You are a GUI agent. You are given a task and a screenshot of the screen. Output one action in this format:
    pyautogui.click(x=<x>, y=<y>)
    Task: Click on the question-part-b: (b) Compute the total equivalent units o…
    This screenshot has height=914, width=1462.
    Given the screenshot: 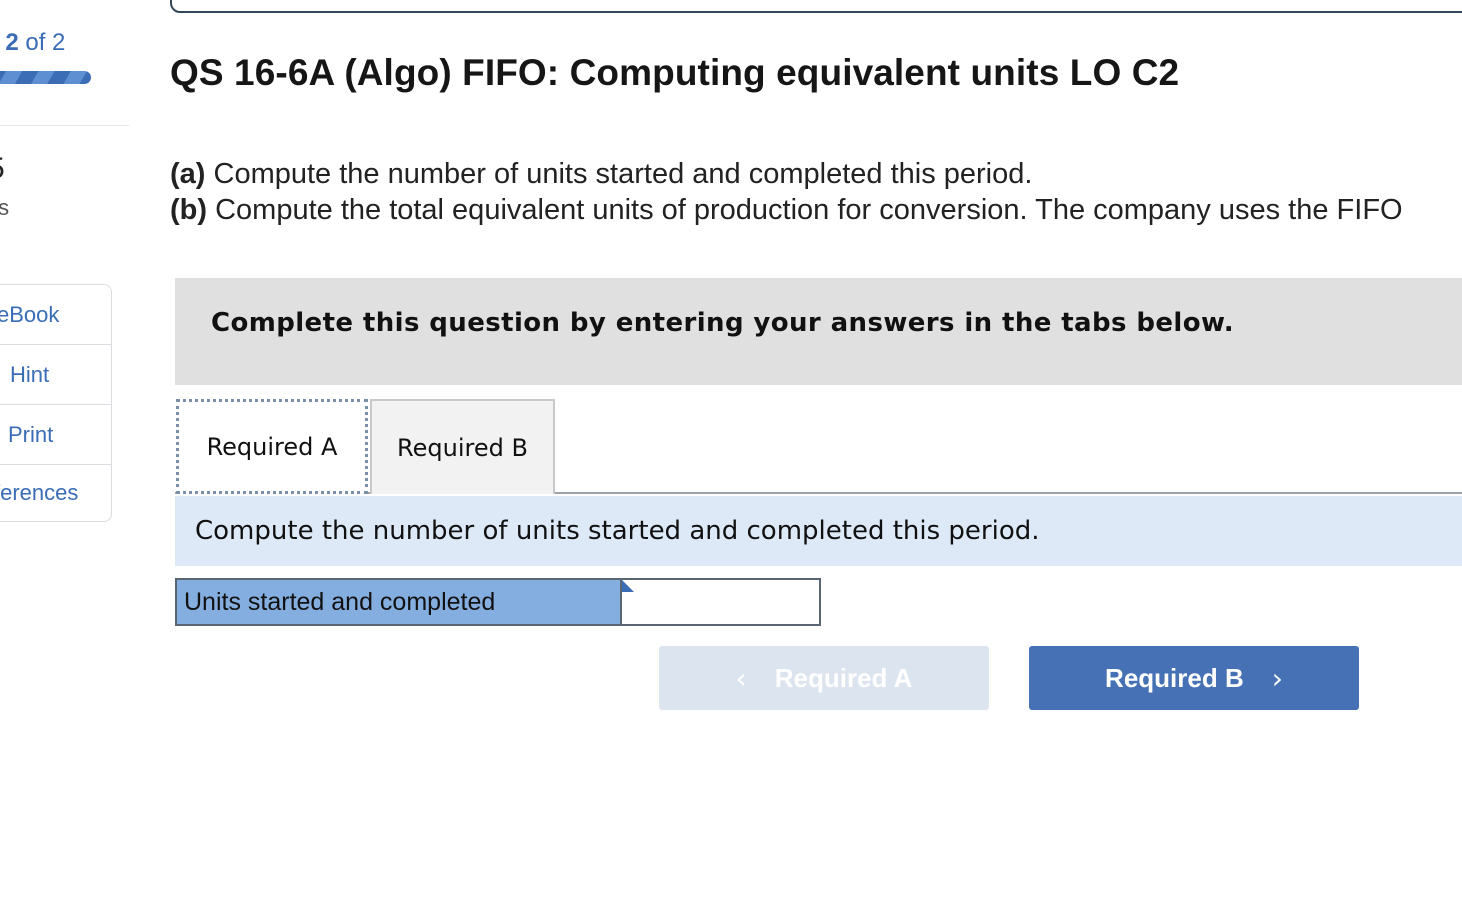 What is the action you would take?
    pyautogui.click(x=786, y=210)
    